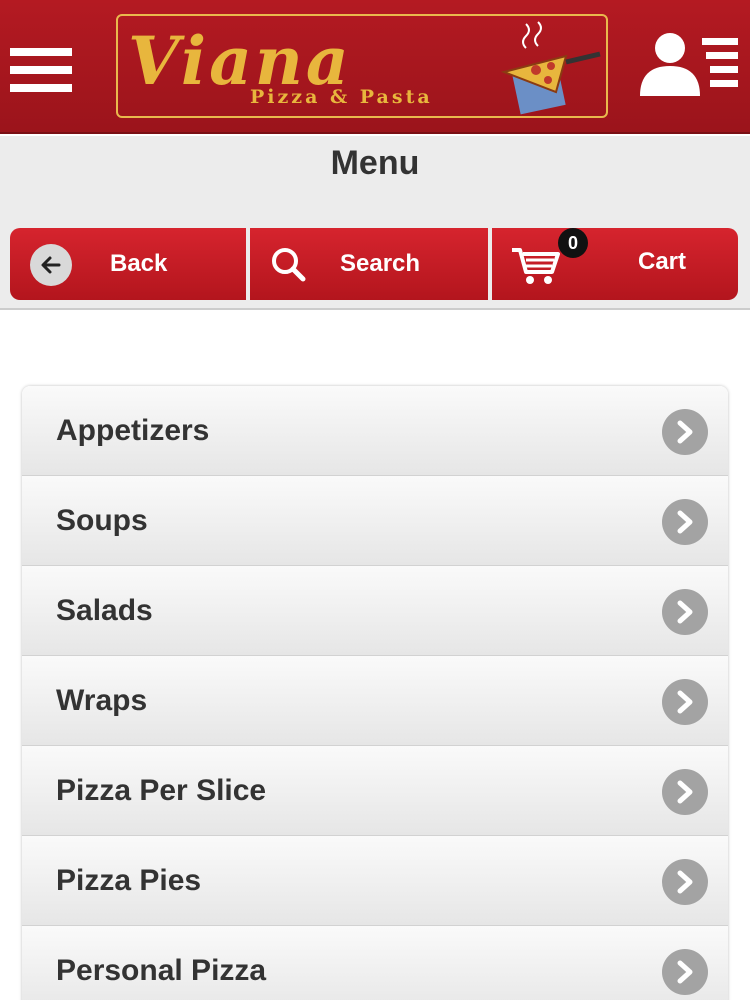  Describe the element at coordinates (139, 263) in the screenshot. I see `back-label: Back` at that location.